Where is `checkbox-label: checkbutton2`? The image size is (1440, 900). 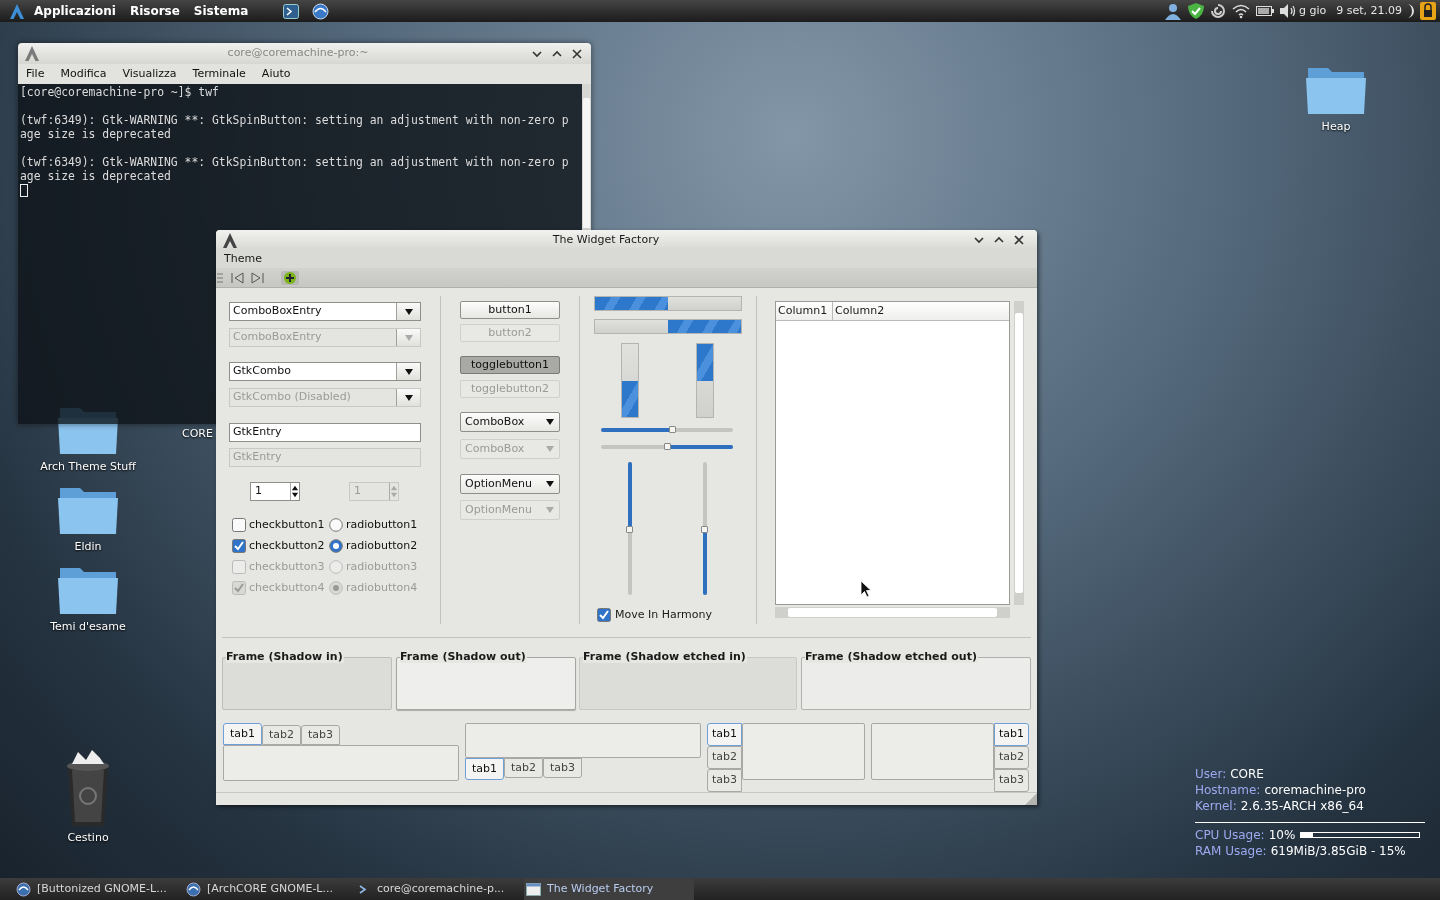
checkbox-label: checkbutton2 is located at coordinates (287, 545).